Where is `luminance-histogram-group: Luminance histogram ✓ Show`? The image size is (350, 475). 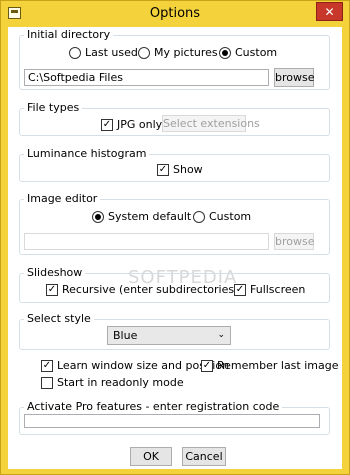
luminance-histogram-group: Luminance histogram ✓ Show is located at coordinates (174, 164).